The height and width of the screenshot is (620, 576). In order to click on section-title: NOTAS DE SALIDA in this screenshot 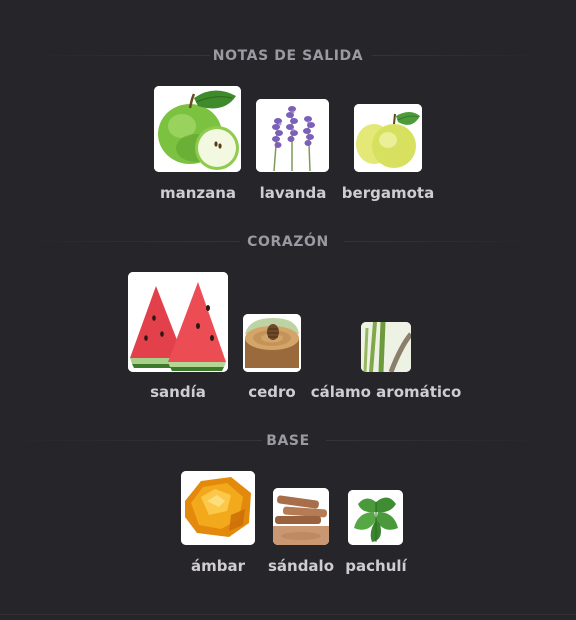, I will do `click(288, 56)`.